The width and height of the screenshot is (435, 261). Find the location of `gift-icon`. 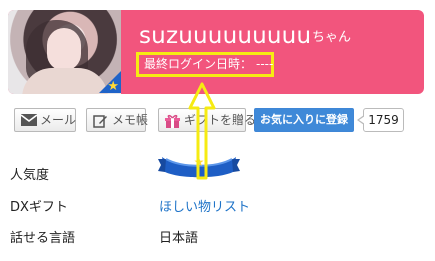

gift-icon is located at coordinates (172, 121).